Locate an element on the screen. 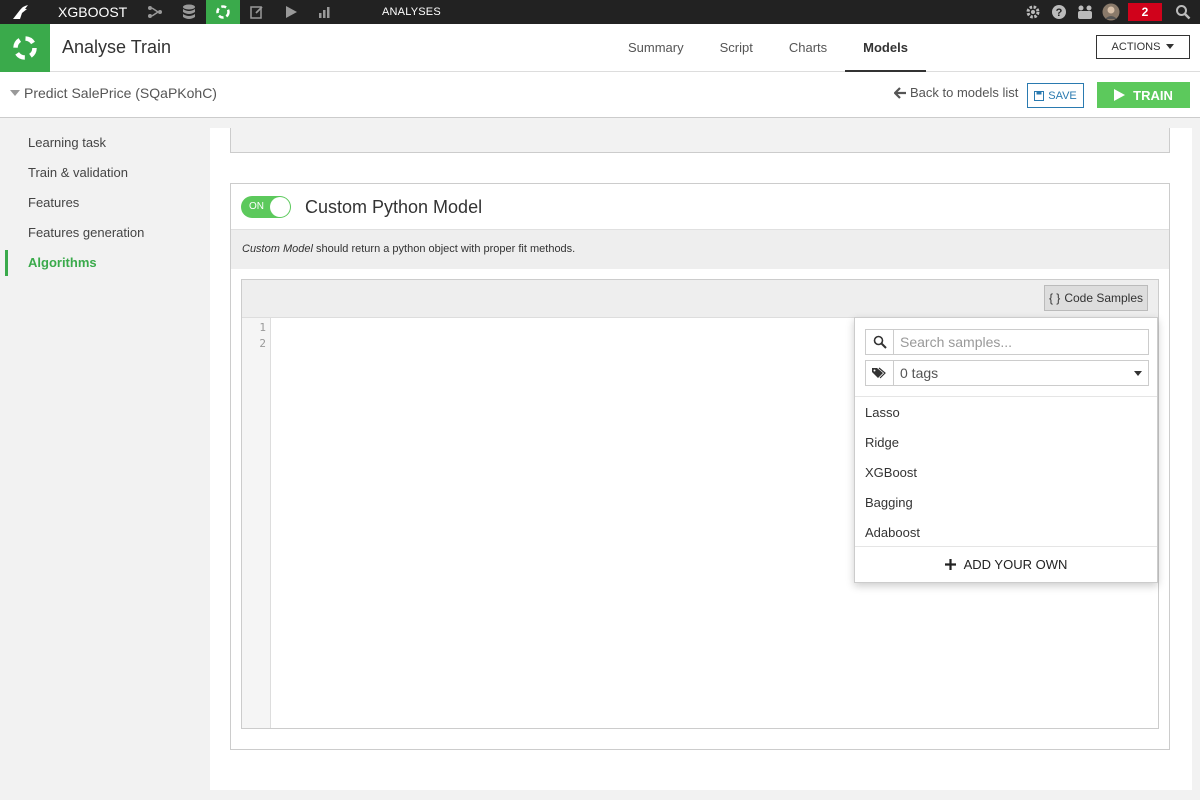  dashboards-icon is located at coordinates (325, 12).